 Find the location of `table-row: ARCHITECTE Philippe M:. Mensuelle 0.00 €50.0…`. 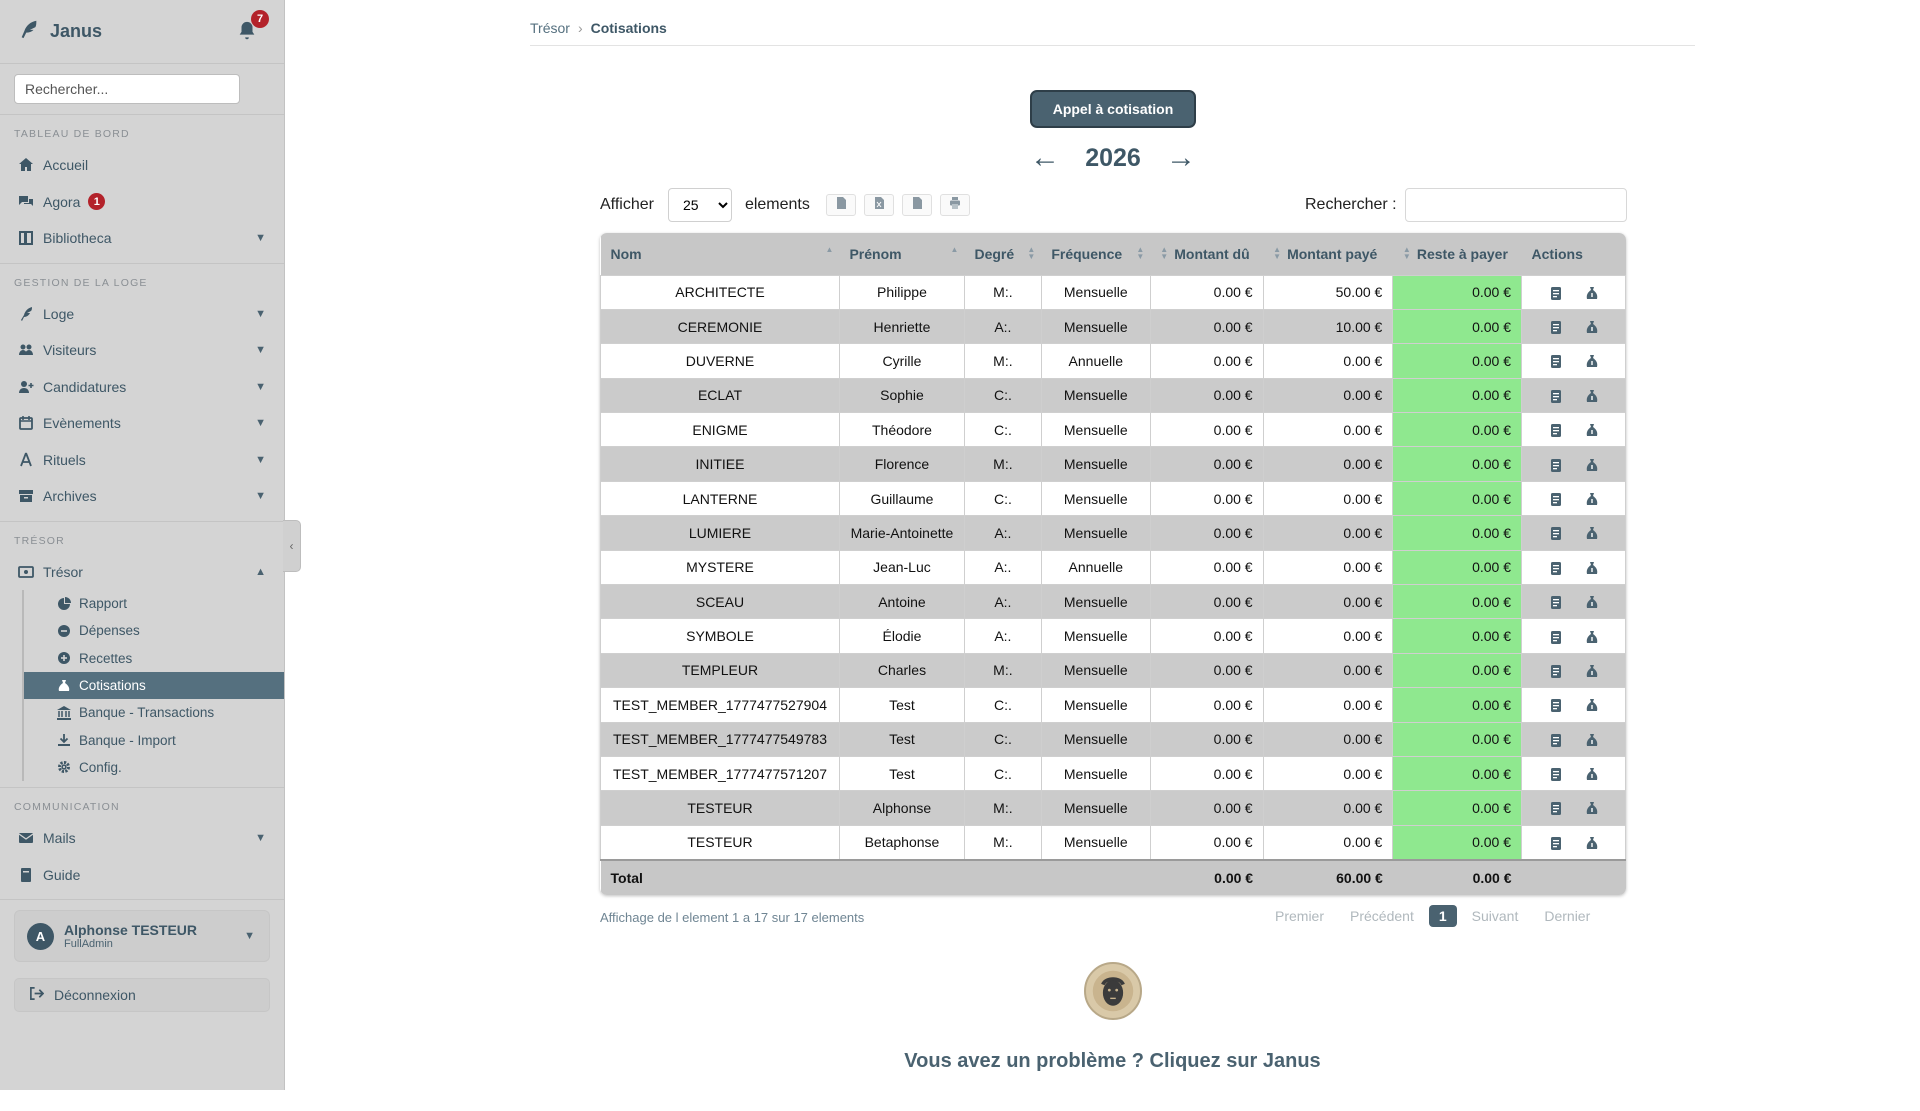

table-row: ARCHITECTE Philippe M:. Mensuelle 0.00 €50.0… is located at coordinates (1113, 292).